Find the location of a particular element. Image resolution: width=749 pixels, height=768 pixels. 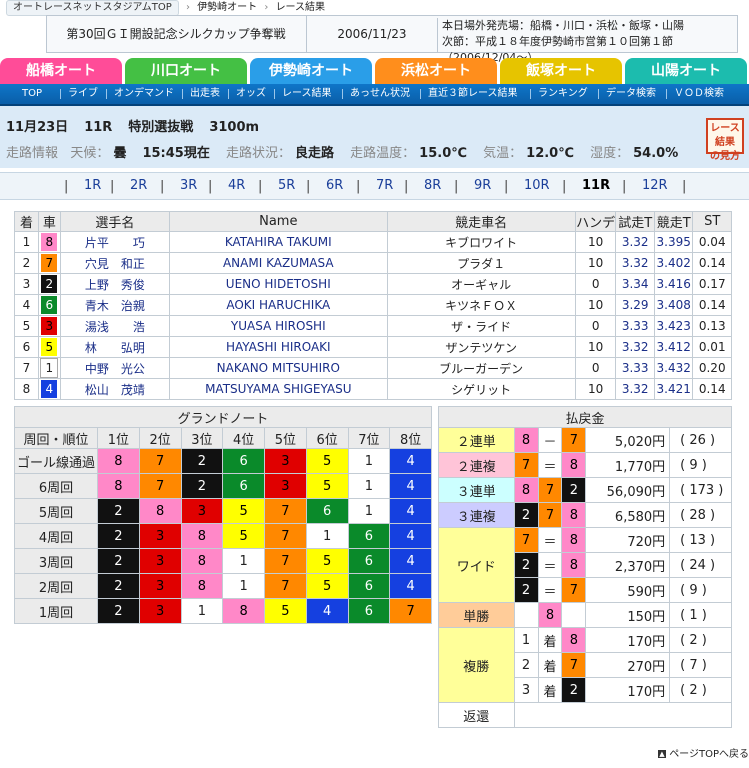

lap-car: 2 is located at coordinates (118, 586).